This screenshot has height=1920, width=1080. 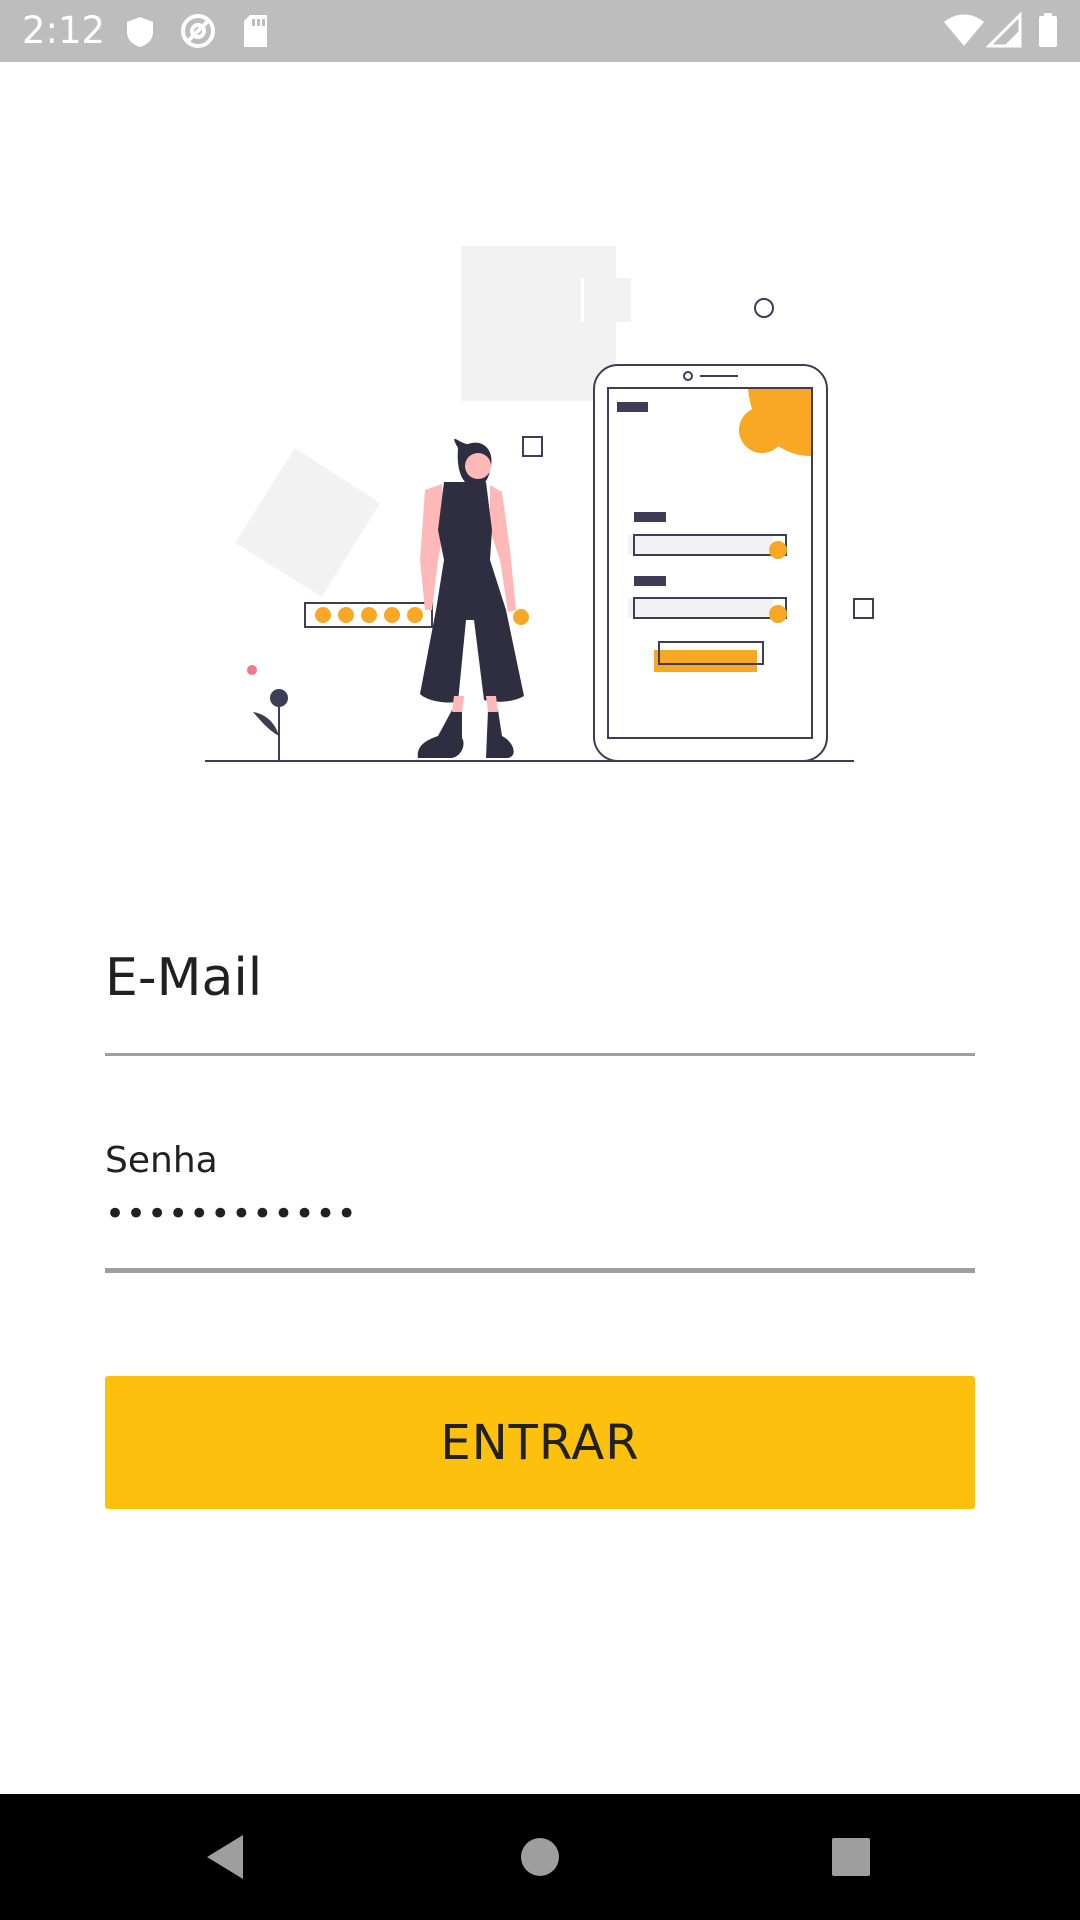 I want to click on home-icon, so click(x=540, y=1857).